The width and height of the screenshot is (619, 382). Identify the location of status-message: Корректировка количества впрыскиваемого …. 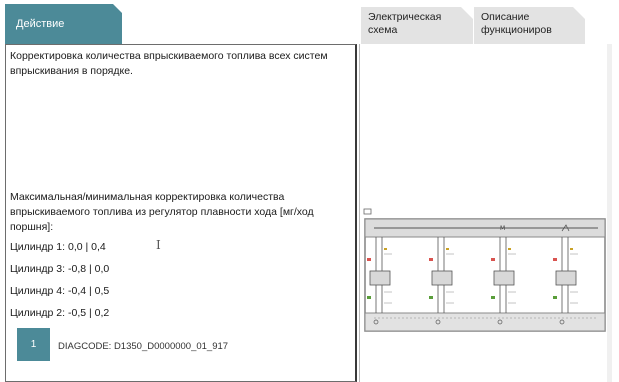
(169, 63).